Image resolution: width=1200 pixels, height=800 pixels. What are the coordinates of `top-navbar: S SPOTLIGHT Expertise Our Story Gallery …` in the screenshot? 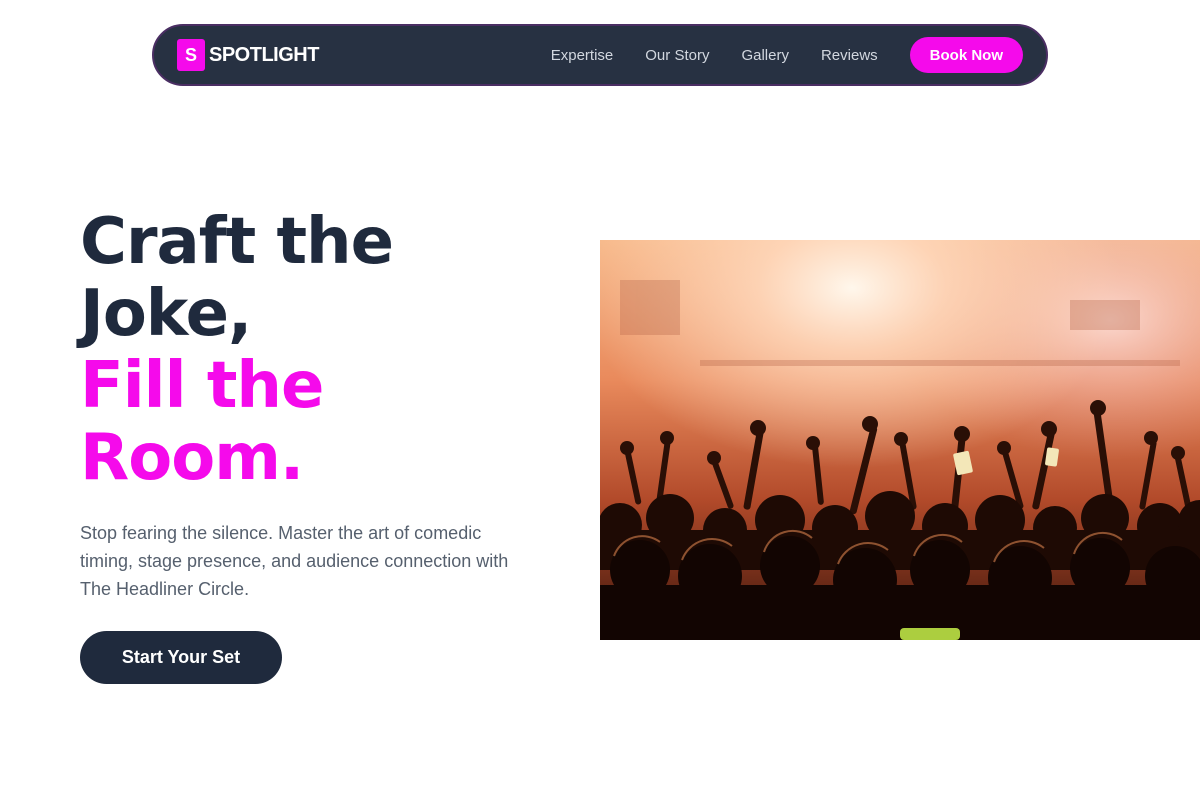 It's located at (600, 55).